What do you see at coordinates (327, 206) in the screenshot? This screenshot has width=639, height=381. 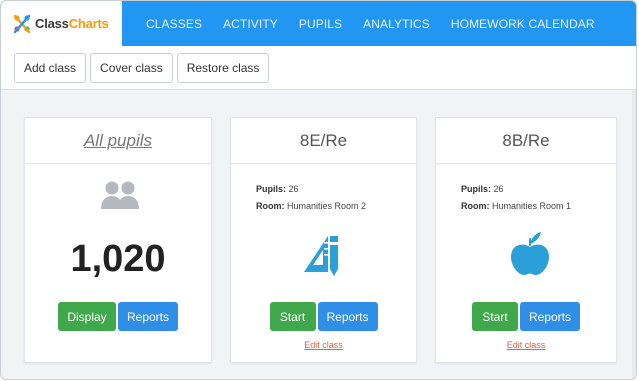 I see `room-value: Humanities Room 2` at bounding box center [327, 206].